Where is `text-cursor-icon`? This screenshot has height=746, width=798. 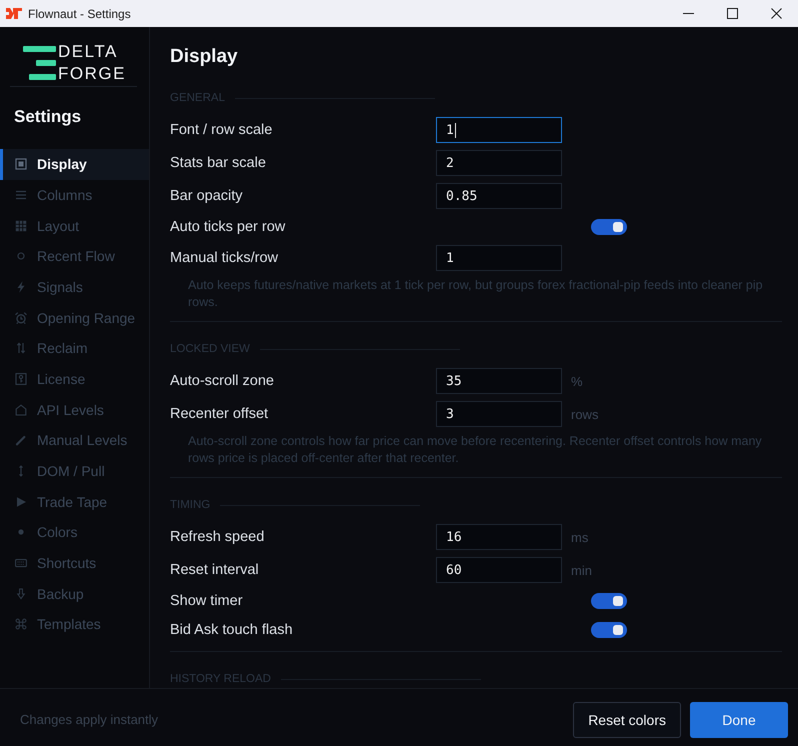 text-cursor-icon is located at coordinates (455, 130).